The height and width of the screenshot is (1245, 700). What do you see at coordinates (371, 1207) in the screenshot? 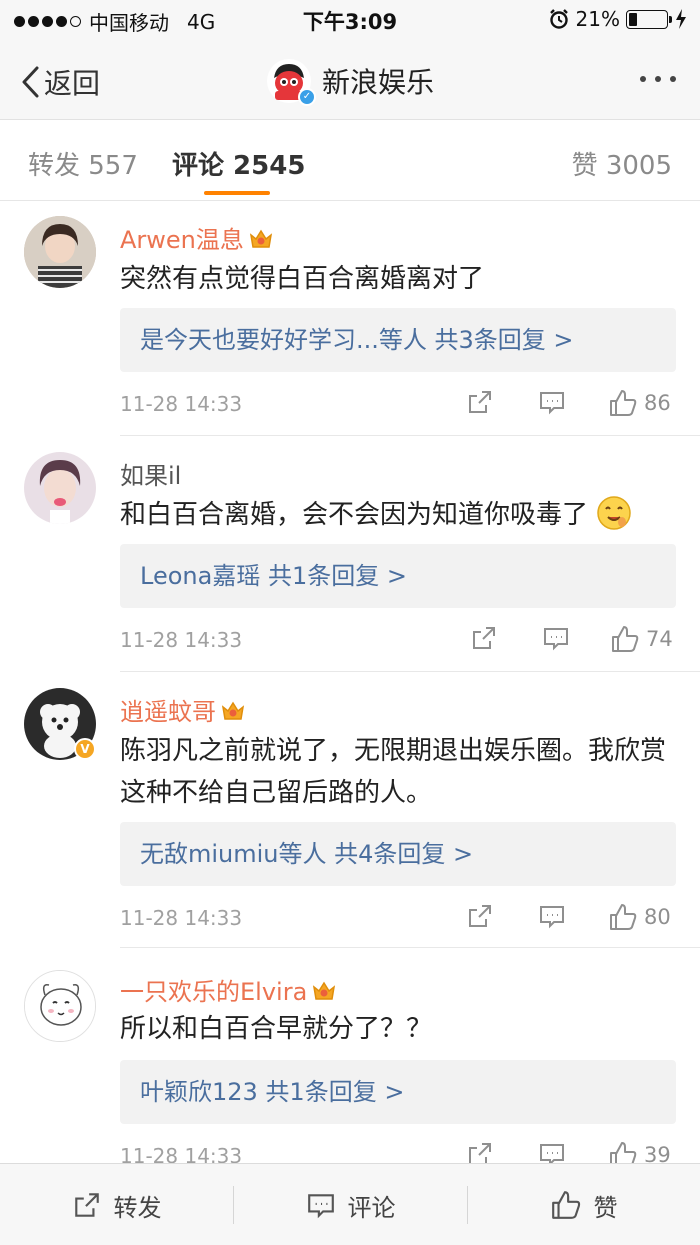
I see `comment-label: 评论` at bounding box center [371, 1207].